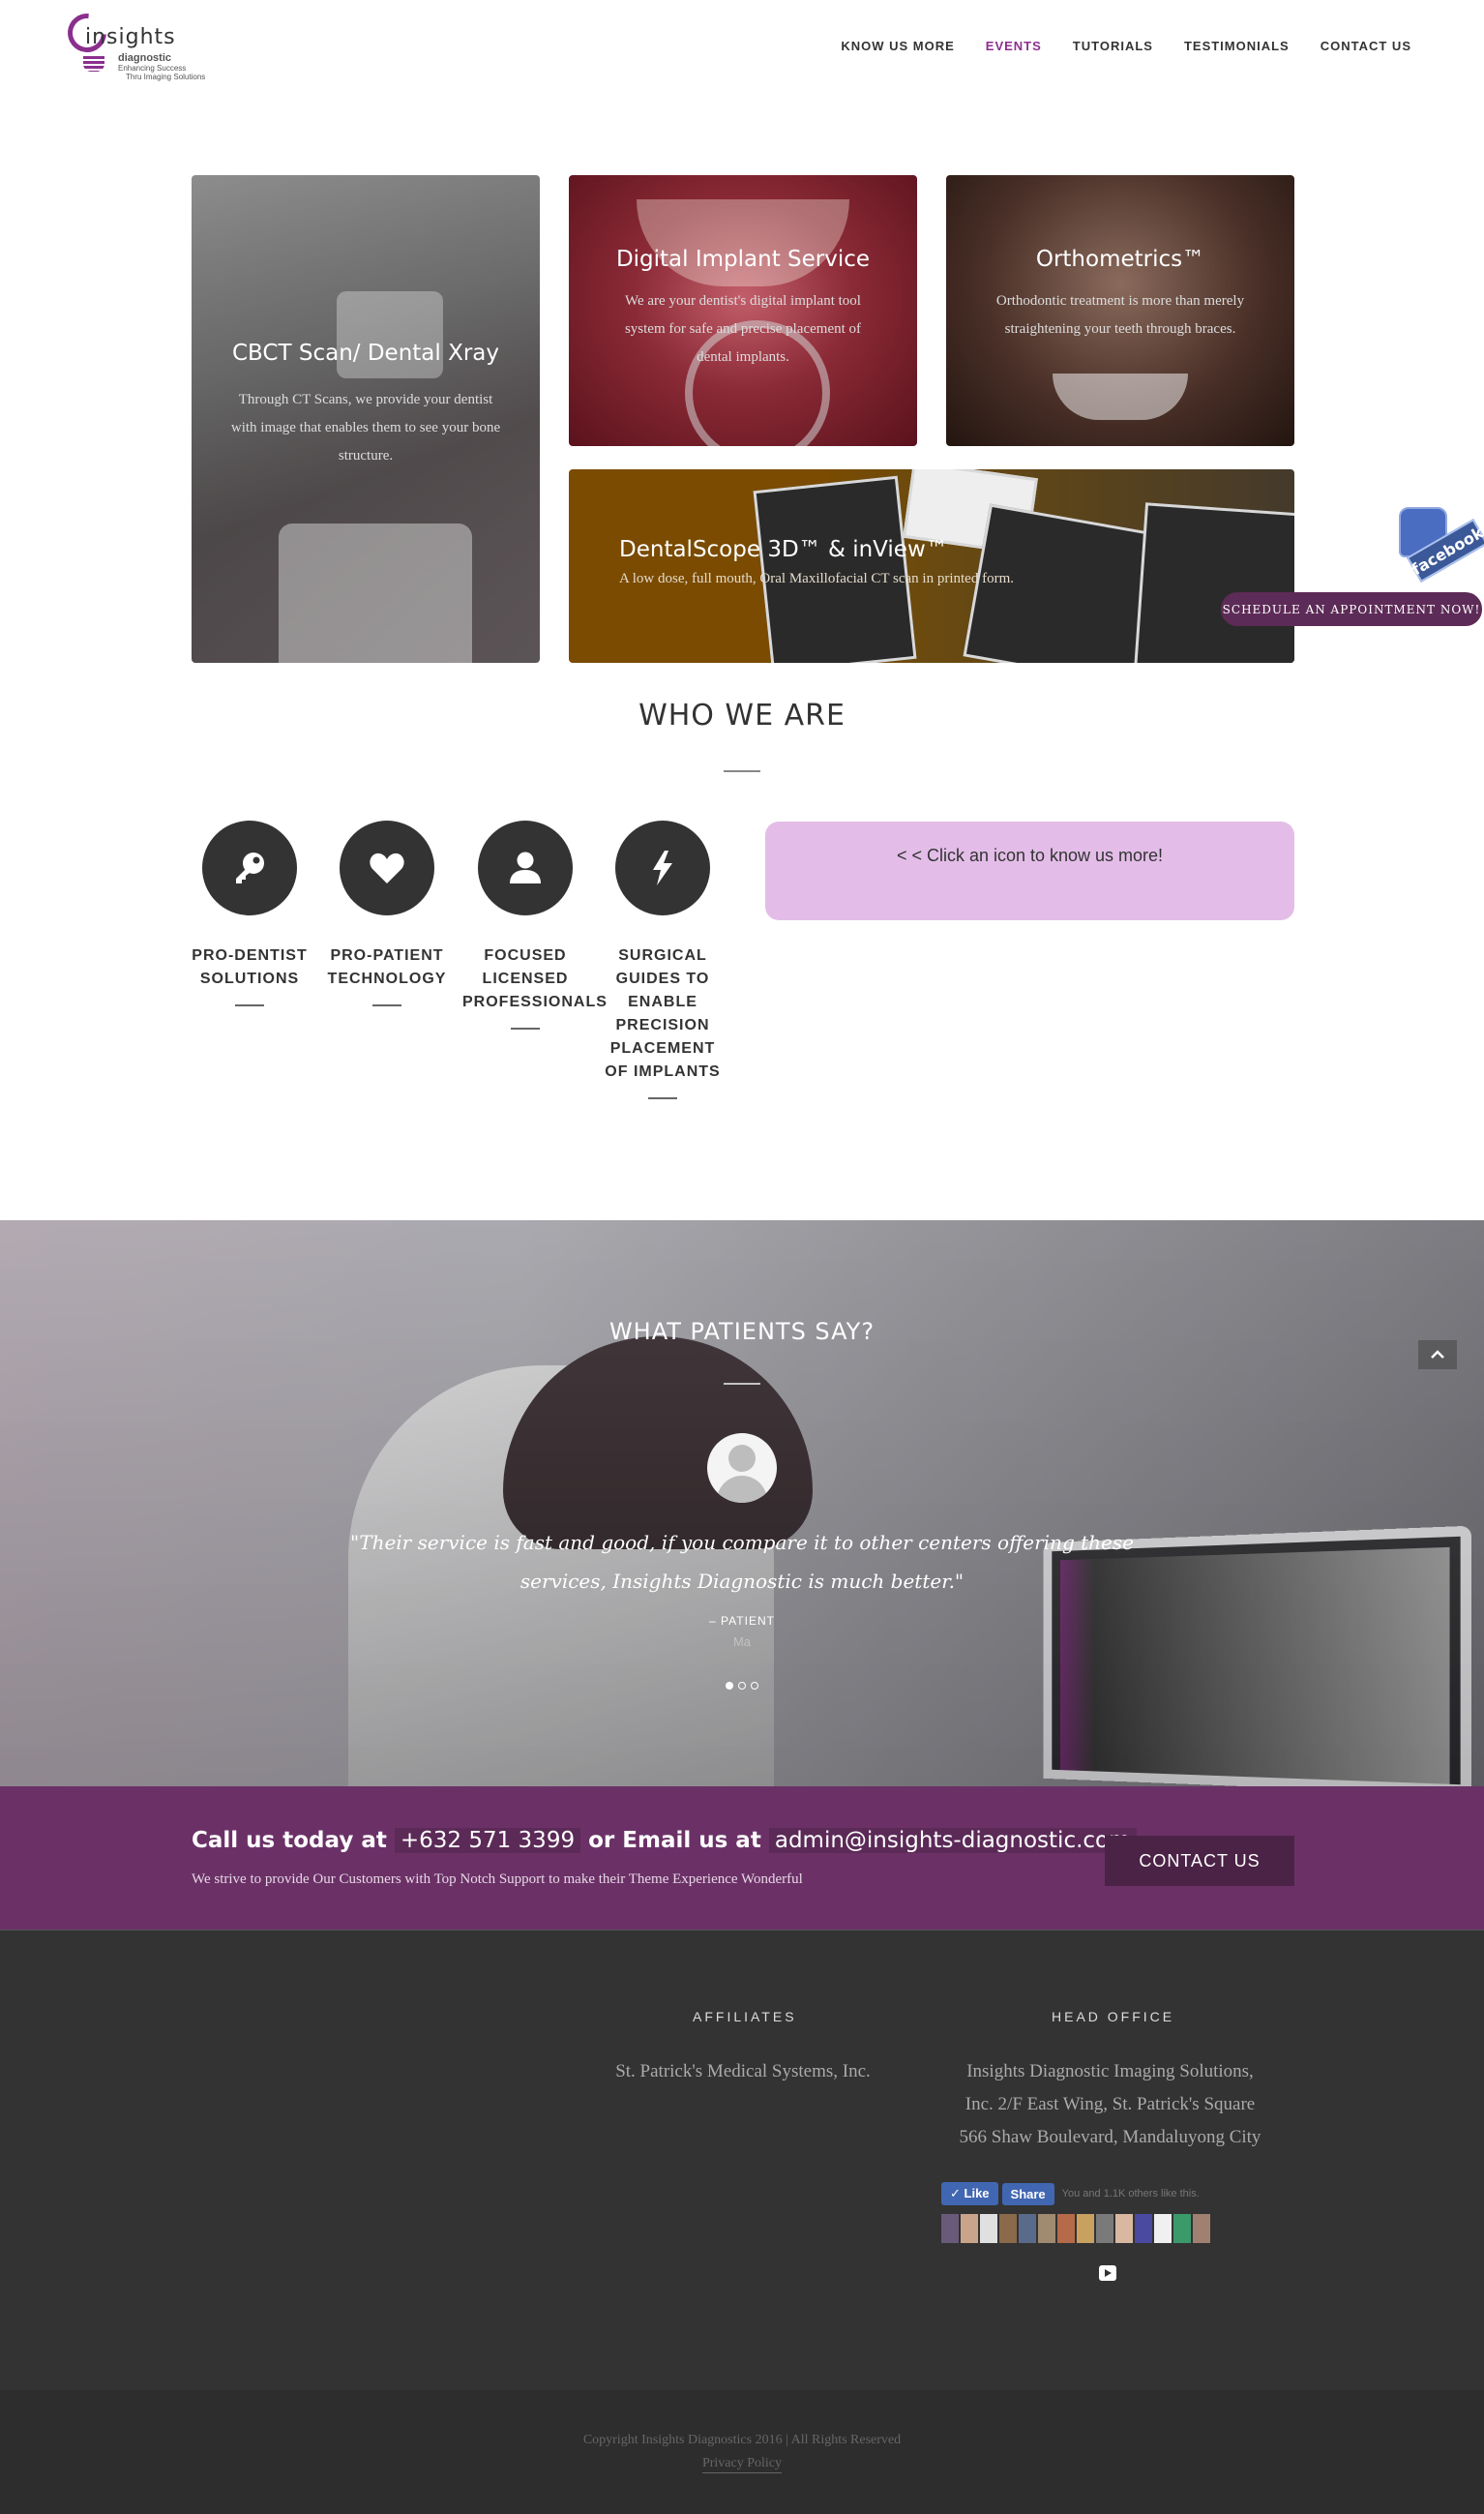 The width and height of the screenshot is (1484, 2514). What do you see at coordinates (130, 37) in the screenshot?
I see `logo-name: insights` at bounding box center [130, 37].